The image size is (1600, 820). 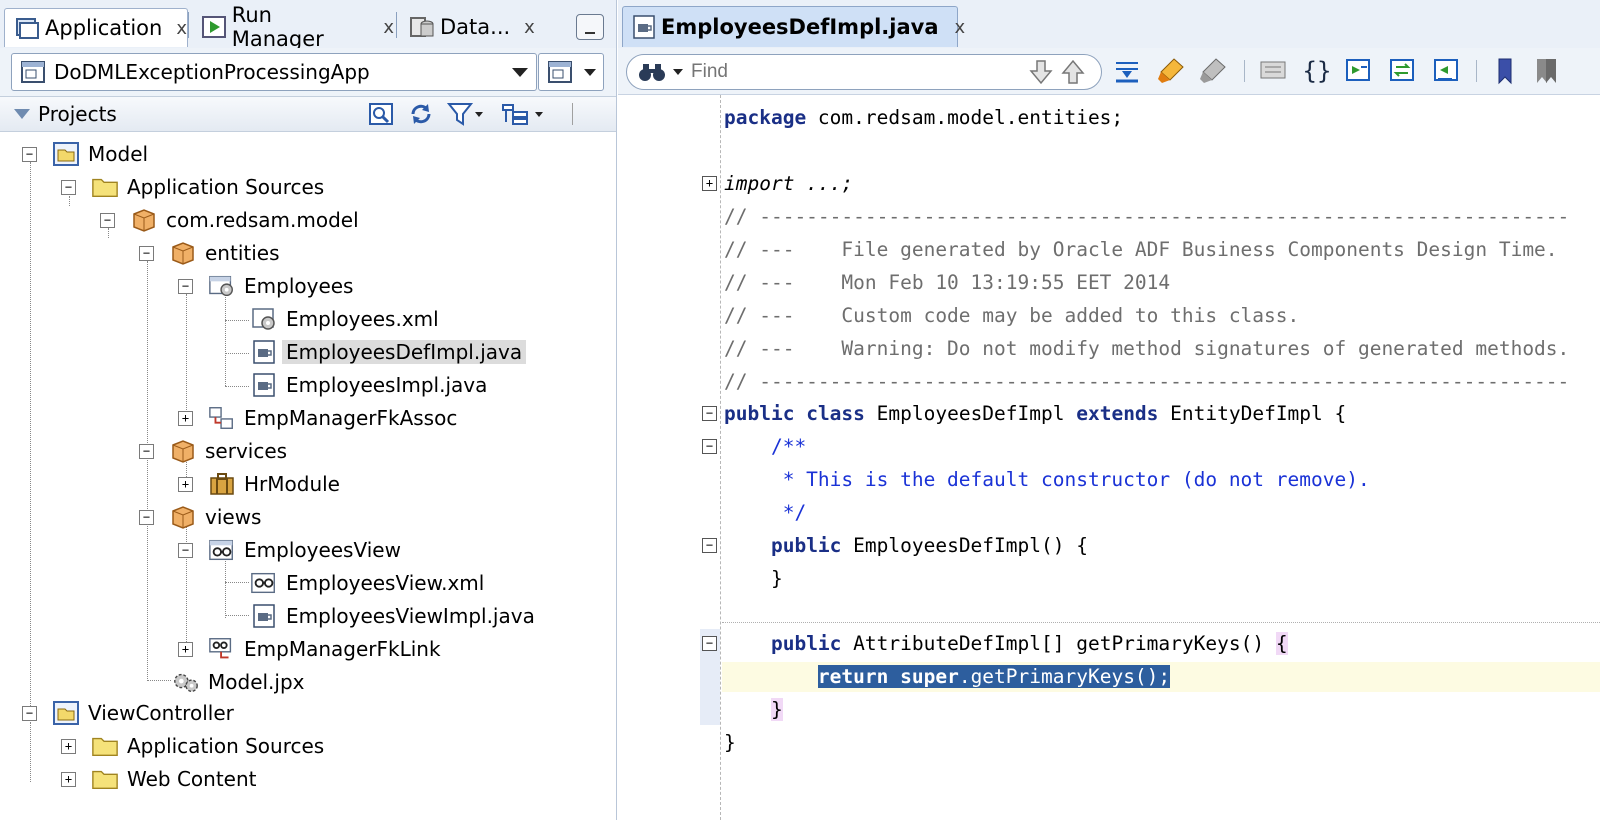 What do you see at coordinates (1447, 71) in the screenshot?
I see `unindent-icon` at bounding box center [1447, 71].